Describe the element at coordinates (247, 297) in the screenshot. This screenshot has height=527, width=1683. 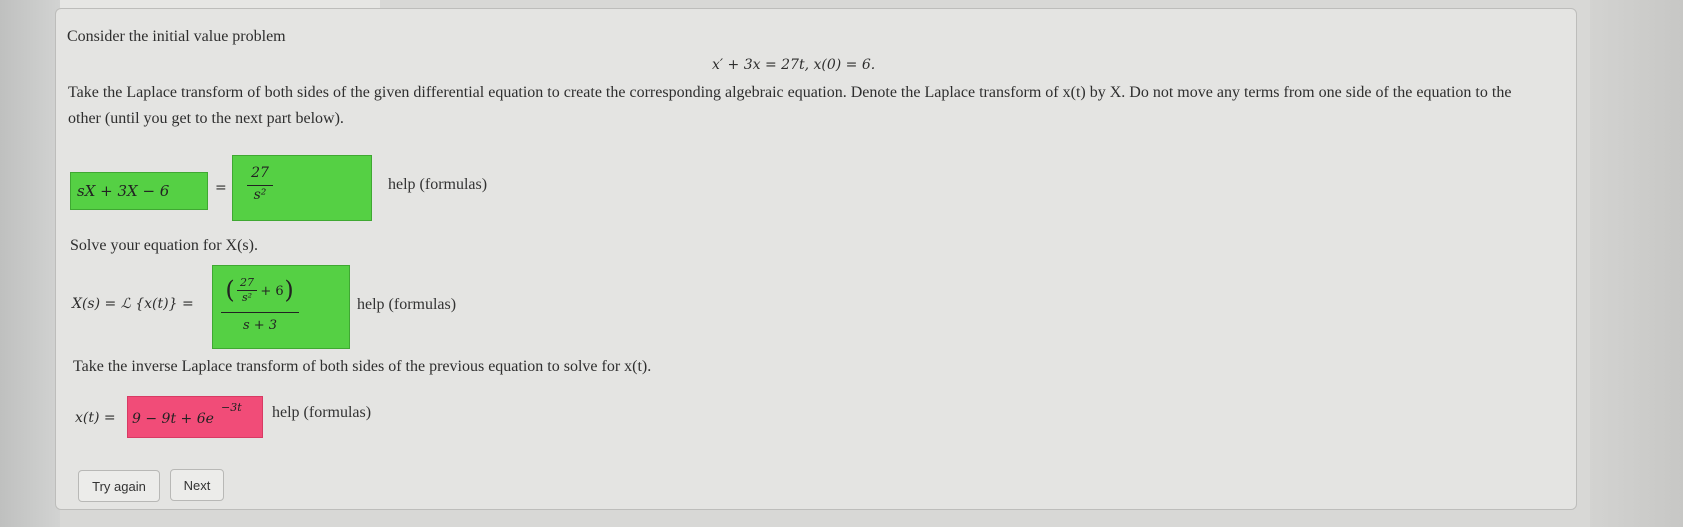
I see `inner-denominator: s²` at that location.